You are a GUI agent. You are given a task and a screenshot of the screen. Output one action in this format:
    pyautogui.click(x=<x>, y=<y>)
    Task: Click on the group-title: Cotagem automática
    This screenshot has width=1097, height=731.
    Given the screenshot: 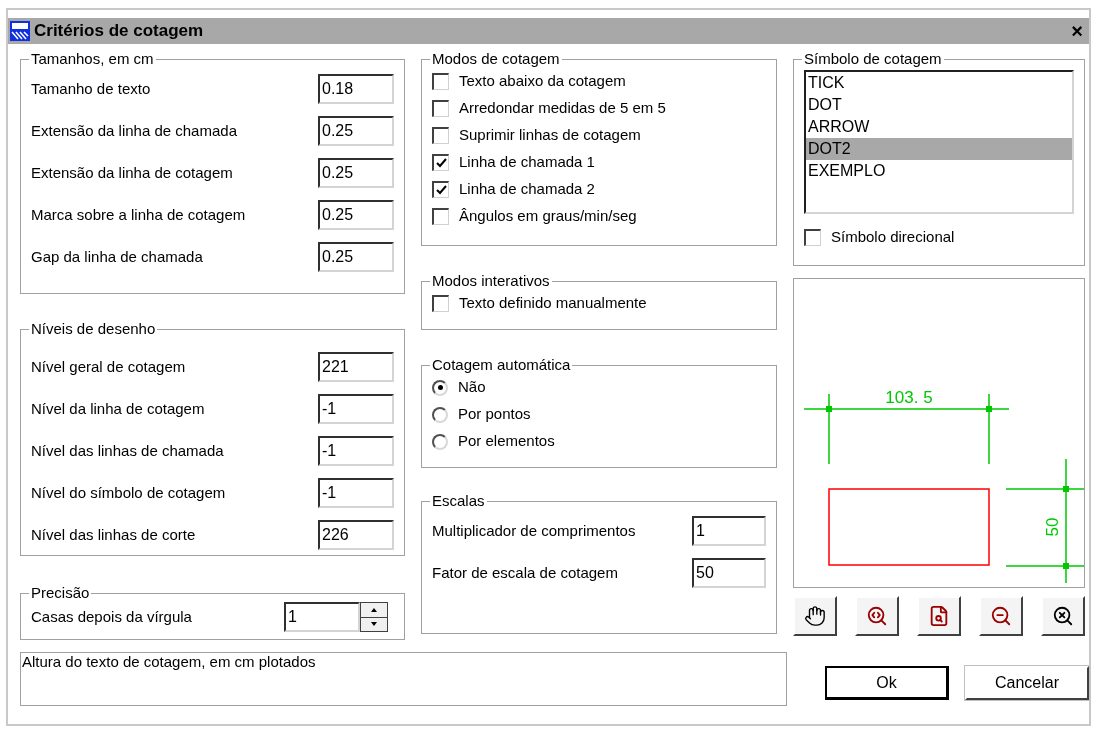 What is the action you would take?
    pyautogui.click(x=501, y=365)
    